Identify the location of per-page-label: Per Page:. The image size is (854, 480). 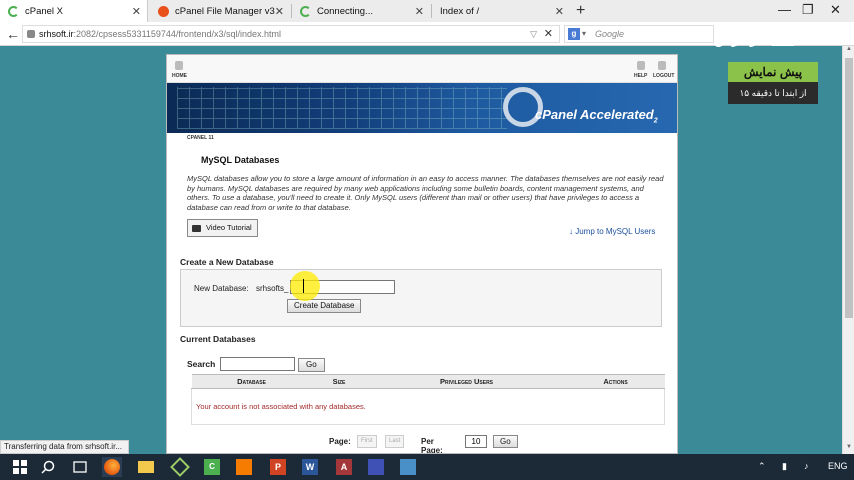
(432, 445).